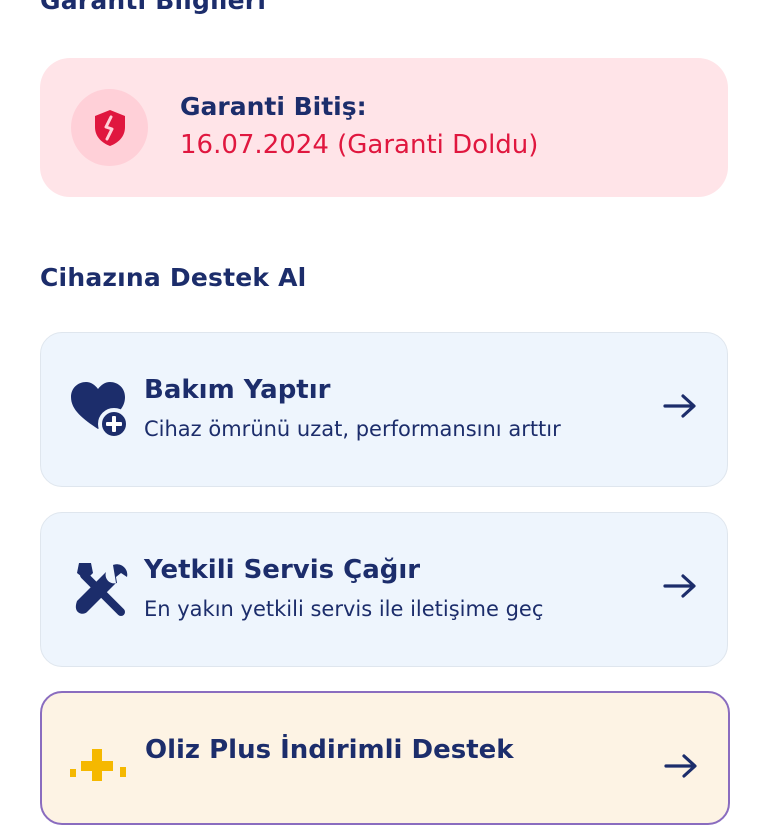 The image size is (768, 825). I want to click on warranty-heading: Garanti Bilgileri, so click(153, 7).